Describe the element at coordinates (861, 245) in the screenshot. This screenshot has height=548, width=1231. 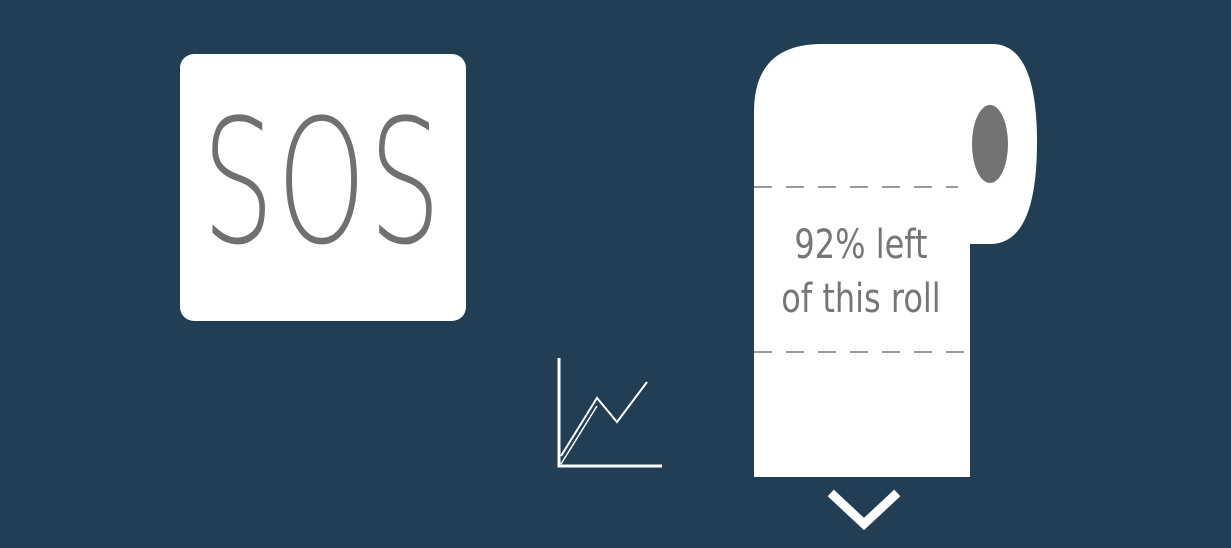
I see `roll-remaining-line-1: 92% left` at that location.